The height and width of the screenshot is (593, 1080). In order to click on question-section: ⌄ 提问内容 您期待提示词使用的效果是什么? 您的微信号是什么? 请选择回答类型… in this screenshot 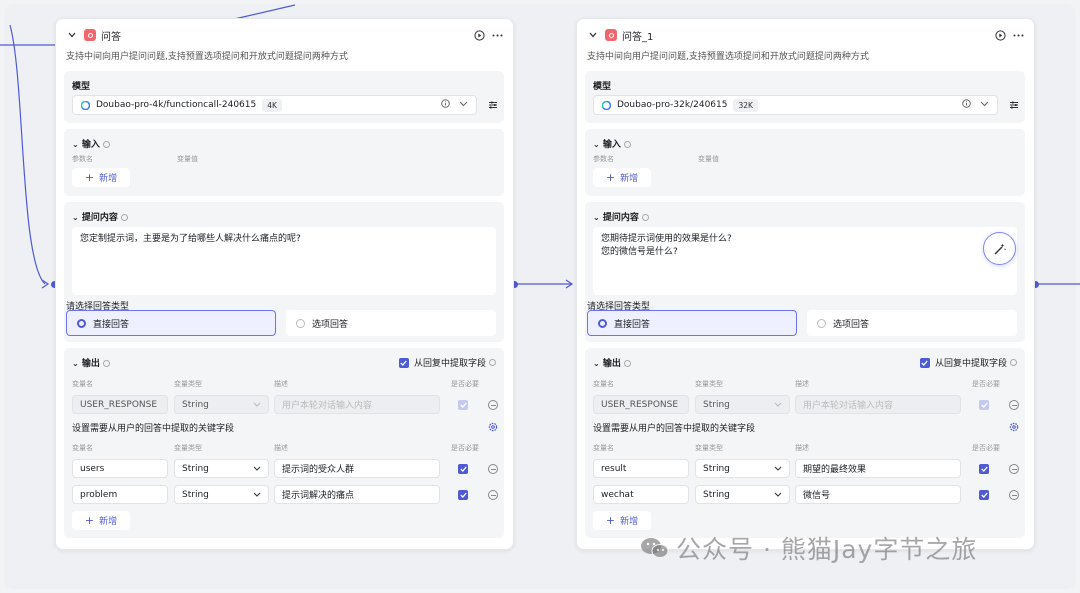, I will do `click(805, 272)`.